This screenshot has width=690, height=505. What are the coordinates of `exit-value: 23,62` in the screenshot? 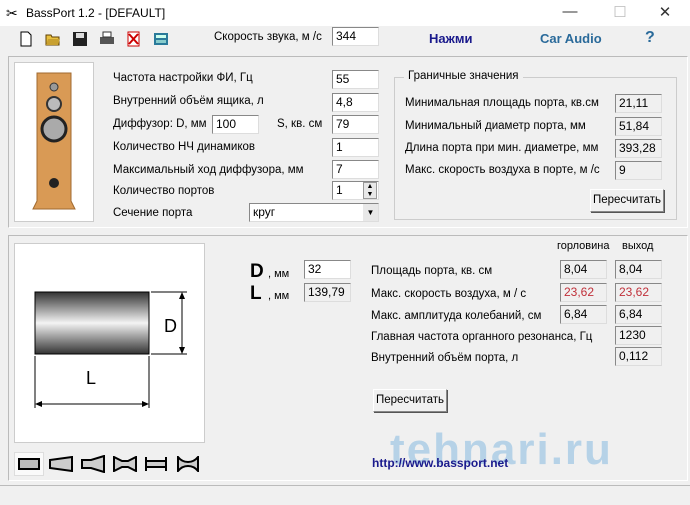 It's located at (638, 292).